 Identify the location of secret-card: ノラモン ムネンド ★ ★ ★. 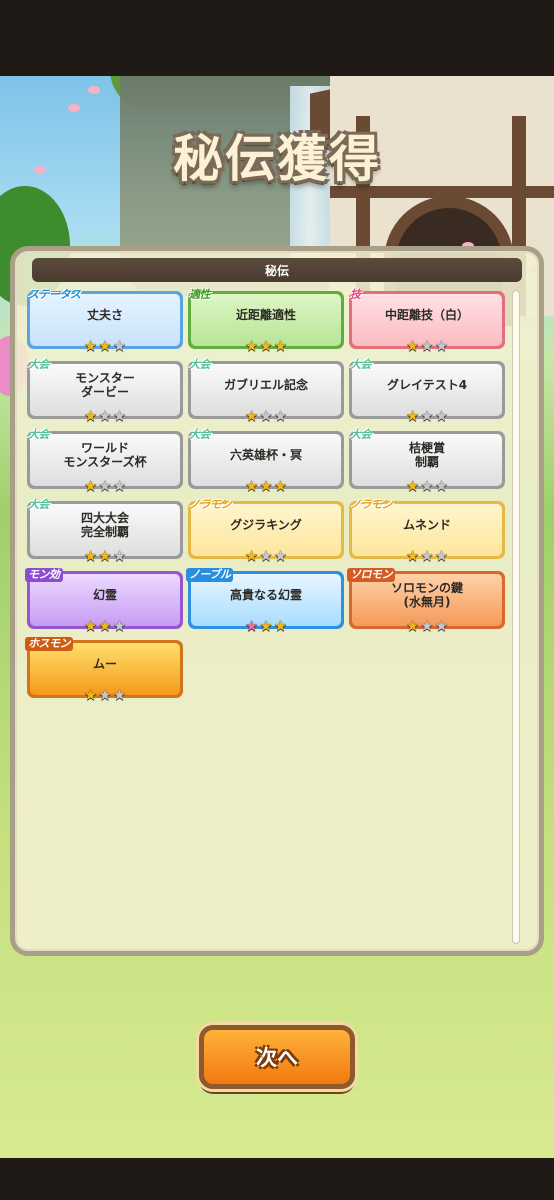
(427, 531).